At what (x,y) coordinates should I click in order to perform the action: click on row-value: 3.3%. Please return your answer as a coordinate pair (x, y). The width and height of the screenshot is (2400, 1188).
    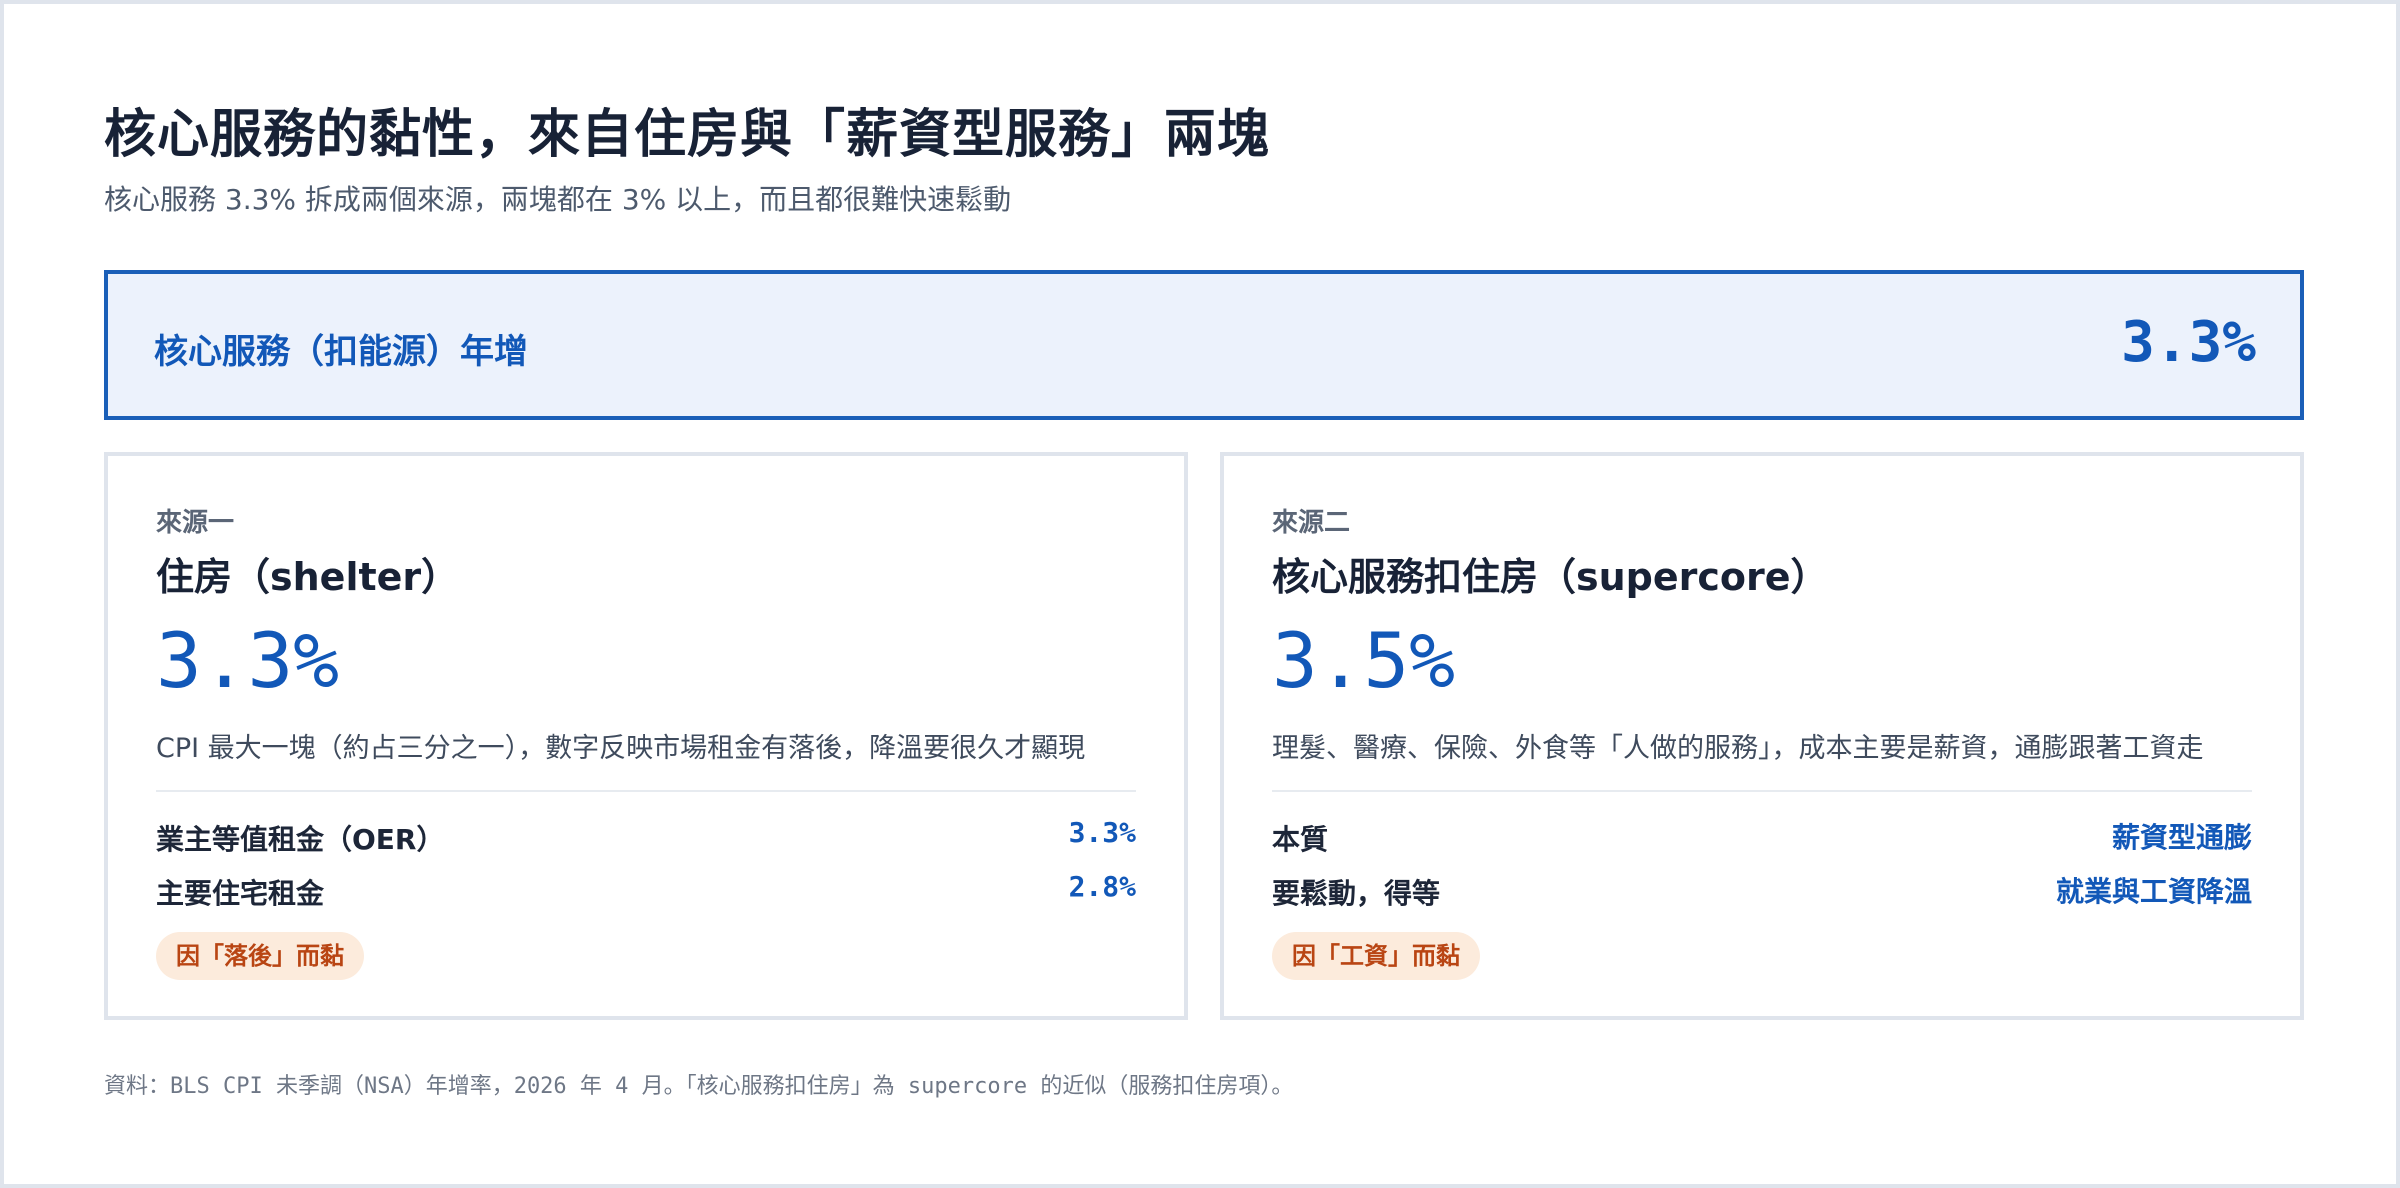
    Looking at the image, I should click on (1102, 832).